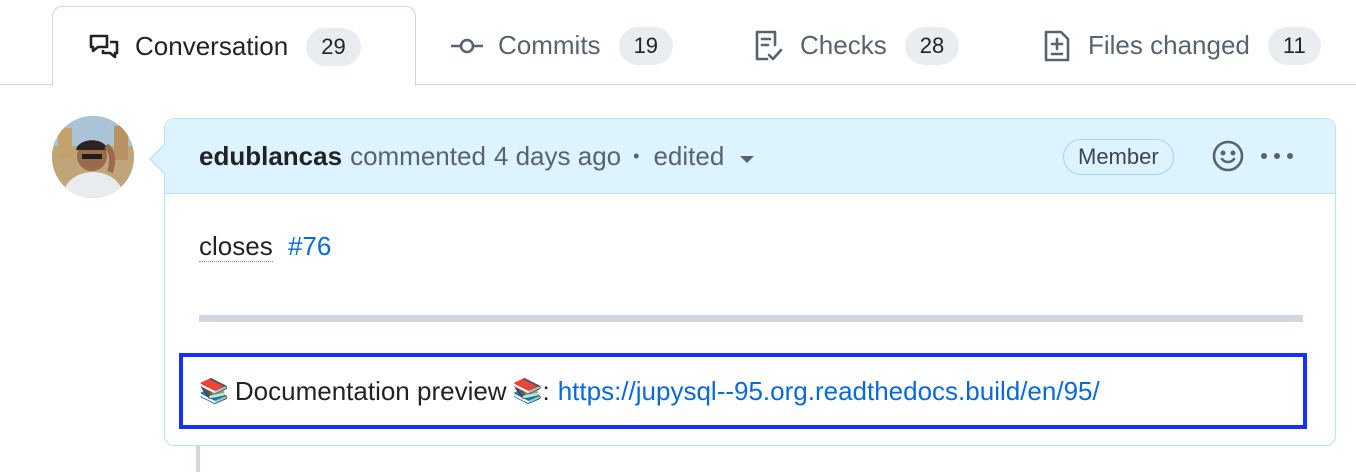  What do you see at coordinates (1277, 156) in the screenshot?
I see `kebab-horizontal-icon` at bounding box center [1277, 156].